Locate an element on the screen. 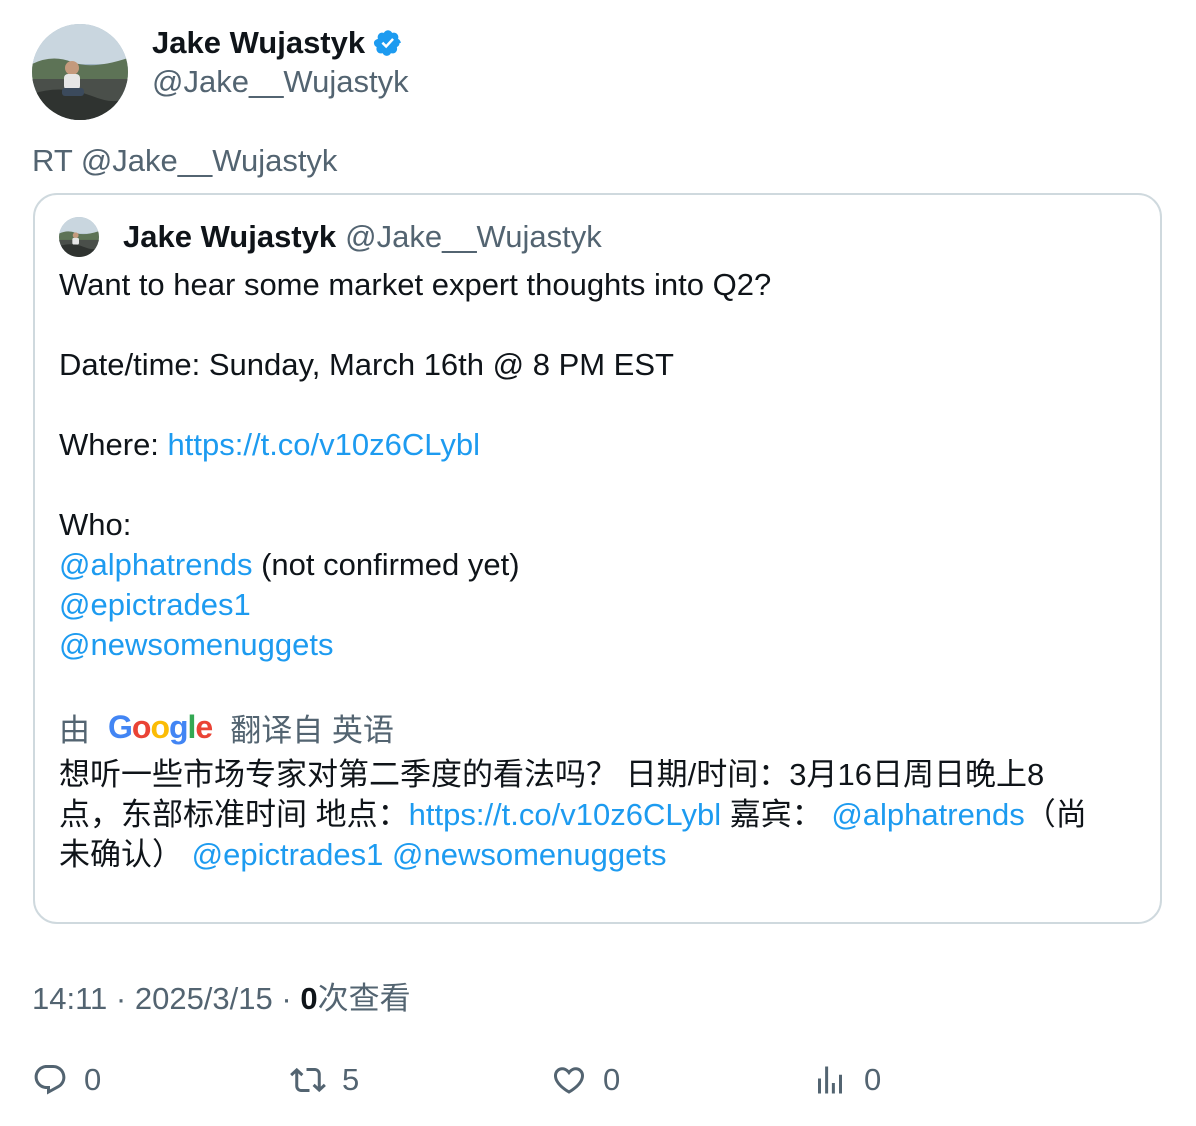 The height and width of the screenshot is (1126, 1196). views-button: 0 is located at coordinates (846, 1080).